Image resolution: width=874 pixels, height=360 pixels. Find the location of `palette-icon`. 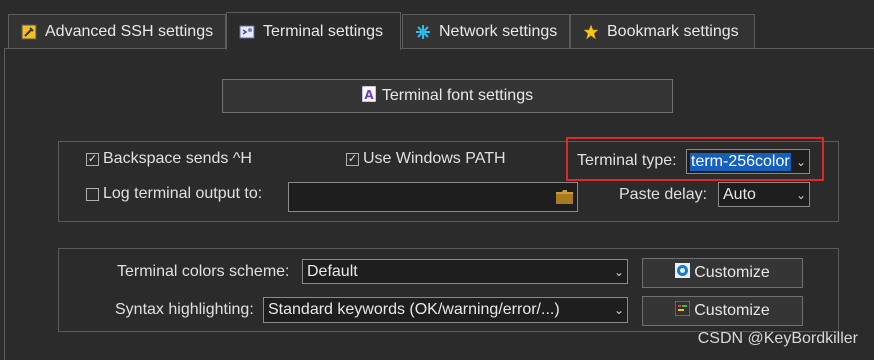

palette-icon is located at coordinates (683, 273).